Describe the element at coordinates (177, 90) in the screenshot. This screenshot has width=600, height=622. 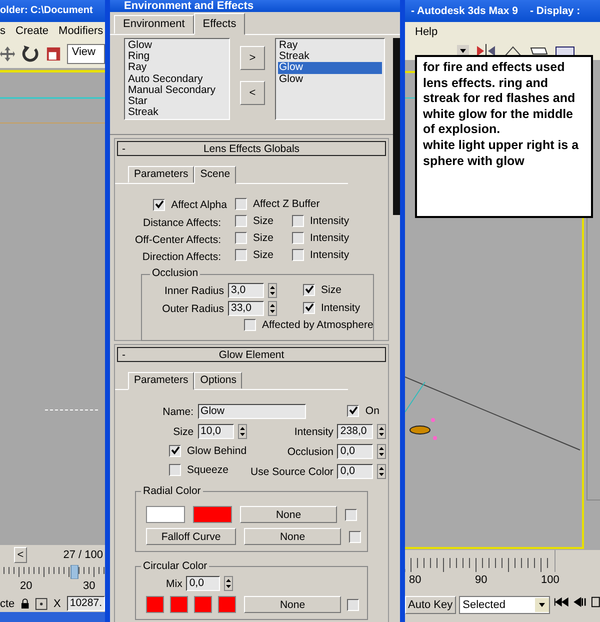
I see `list-item: Manual Secondary` at that location.